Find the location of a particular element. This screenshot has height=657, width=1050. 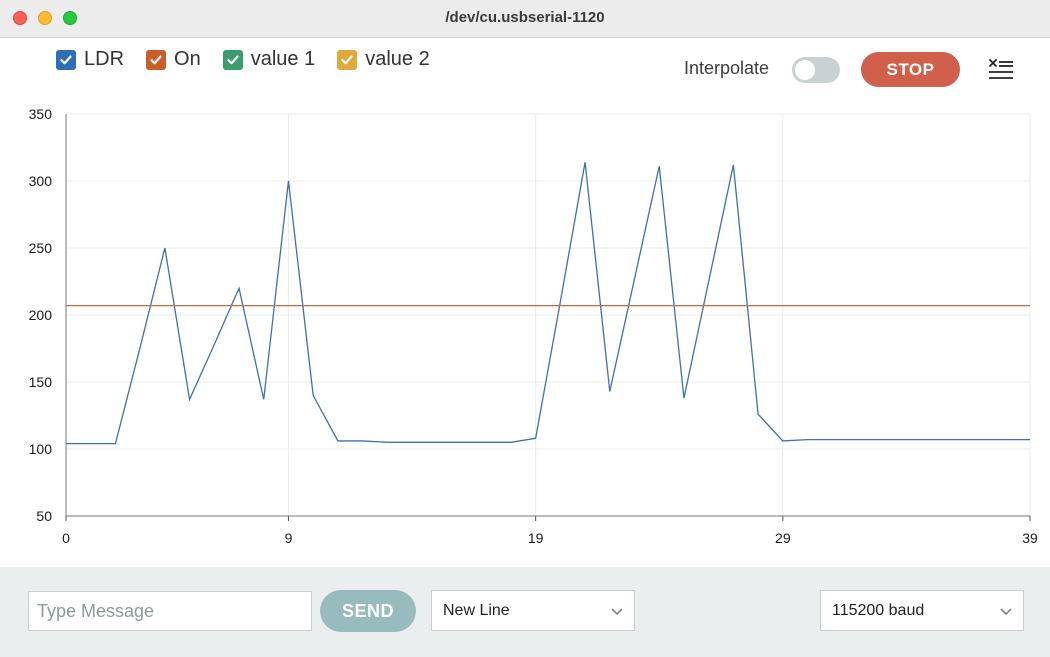

y-tick-label: 100 is located at coordinates (41, 449).